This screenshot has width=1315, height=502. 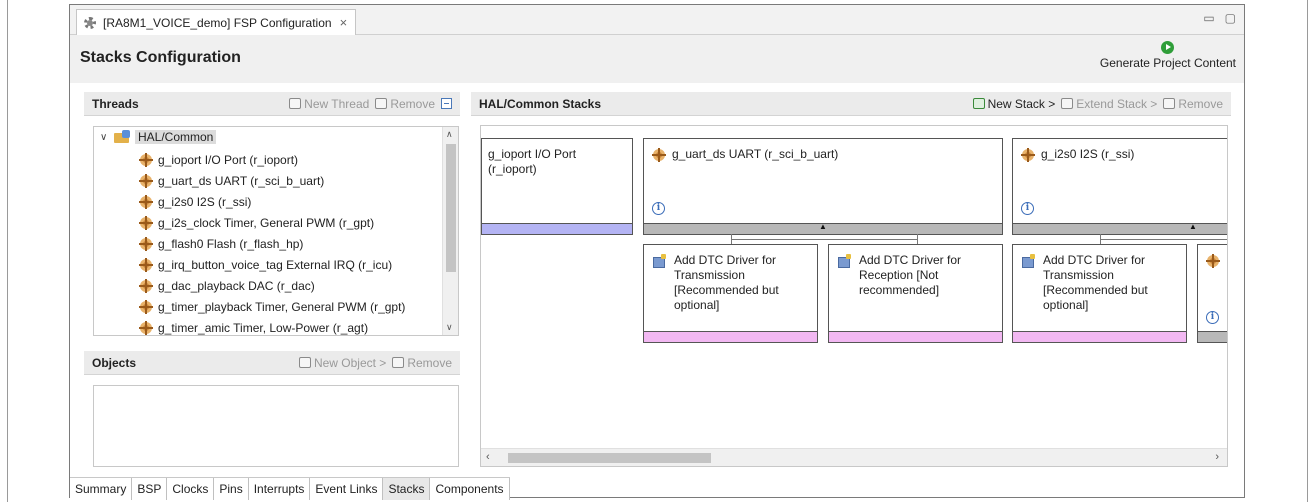 What do you see at coordinates (195, 202) in the screenshot?
I see `tree-item: g_i2s0 I2S (r_ssi)` at bounding box center [195, 202].